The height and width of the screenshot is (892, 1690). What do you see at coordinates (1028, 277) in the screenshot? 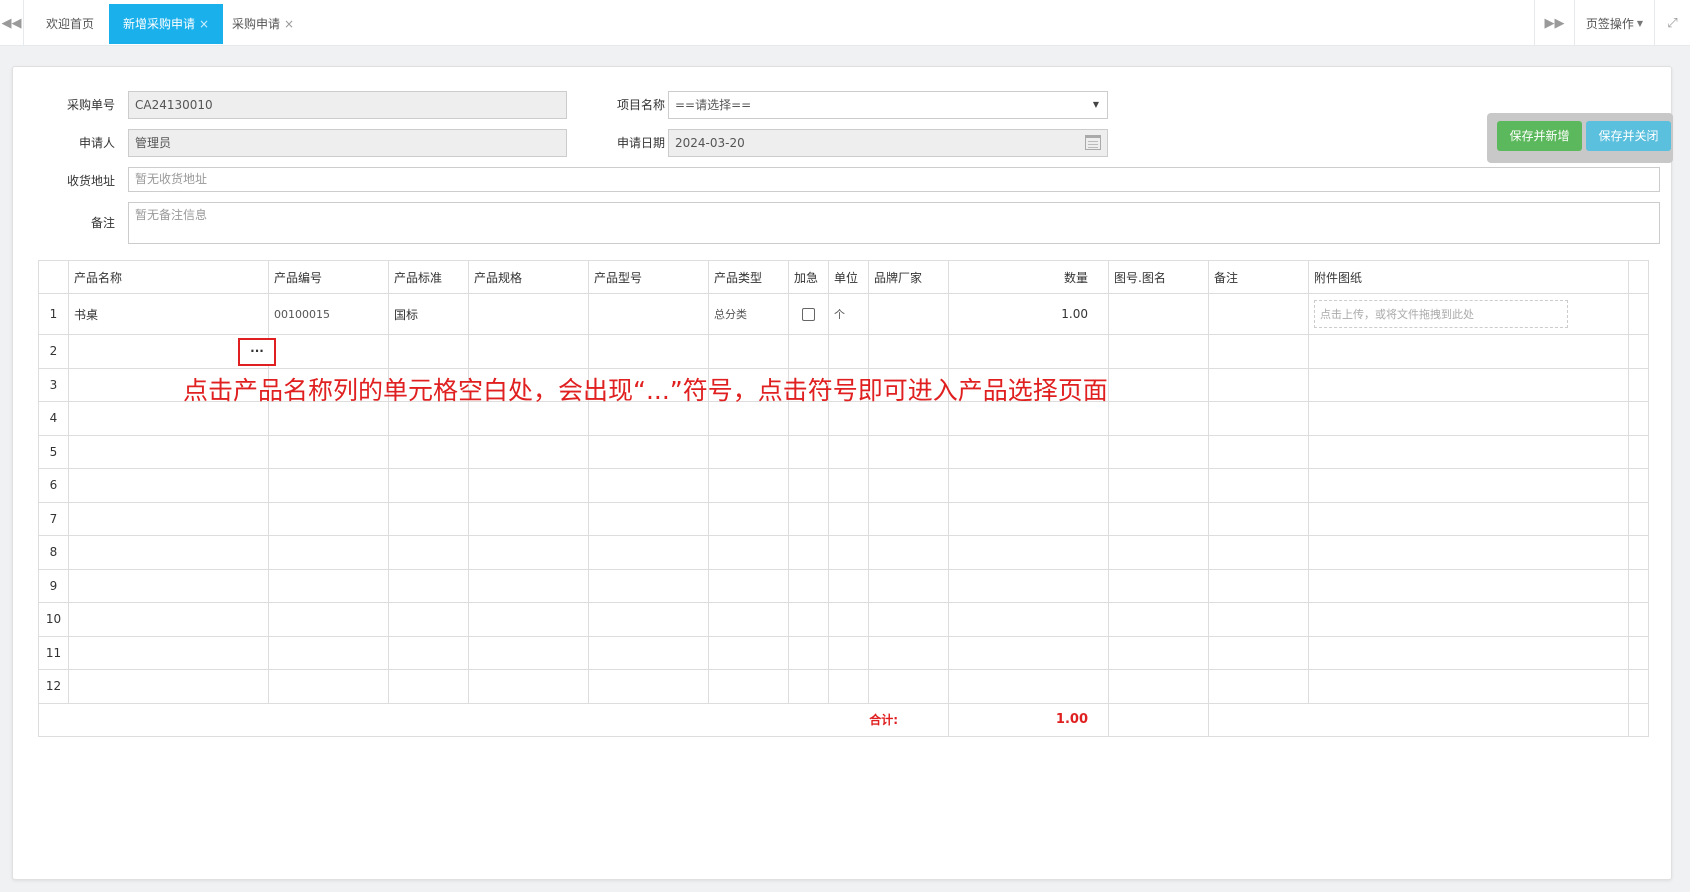
I see `column-header: 数量` at bounding box center [1028, 277].